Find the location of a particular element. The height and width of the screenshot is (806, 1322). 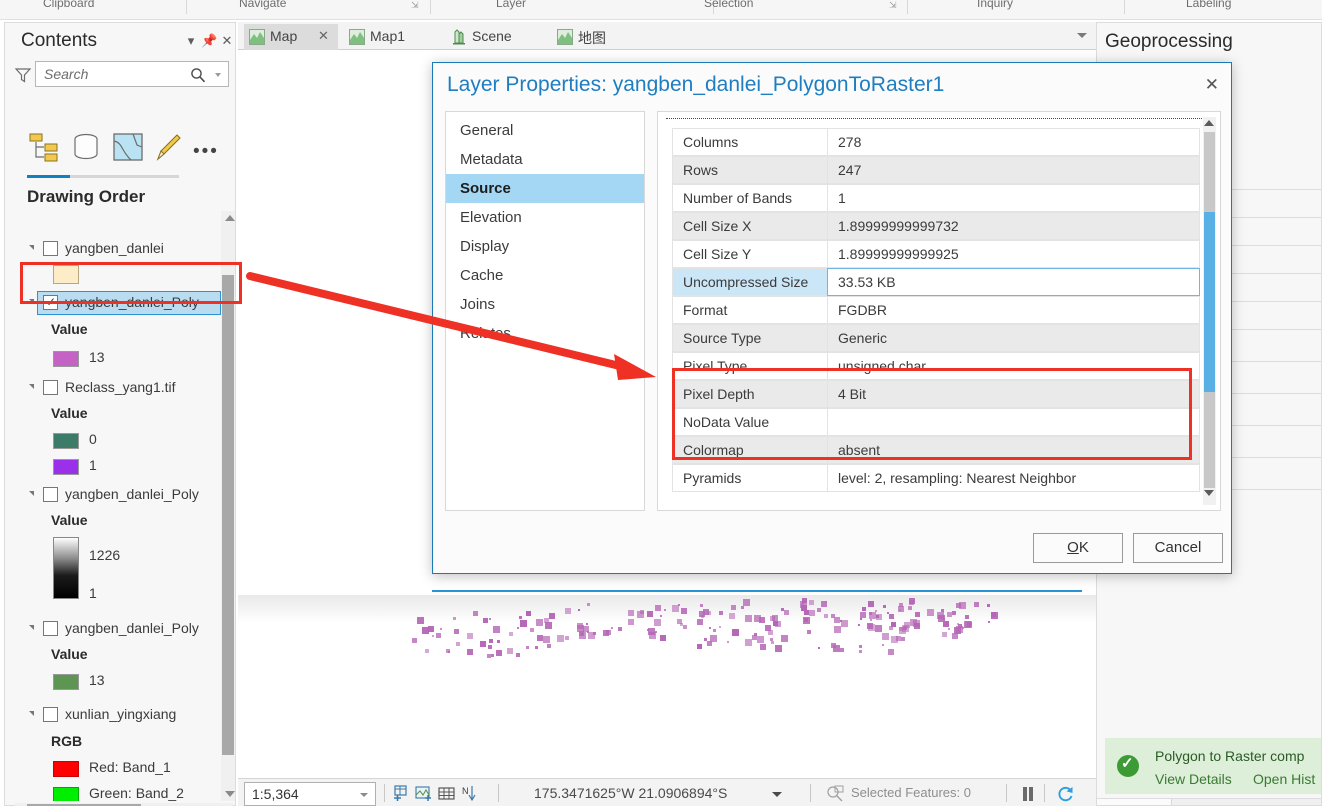

cancel-button: Cancel is located at coordinates (1178, 548).